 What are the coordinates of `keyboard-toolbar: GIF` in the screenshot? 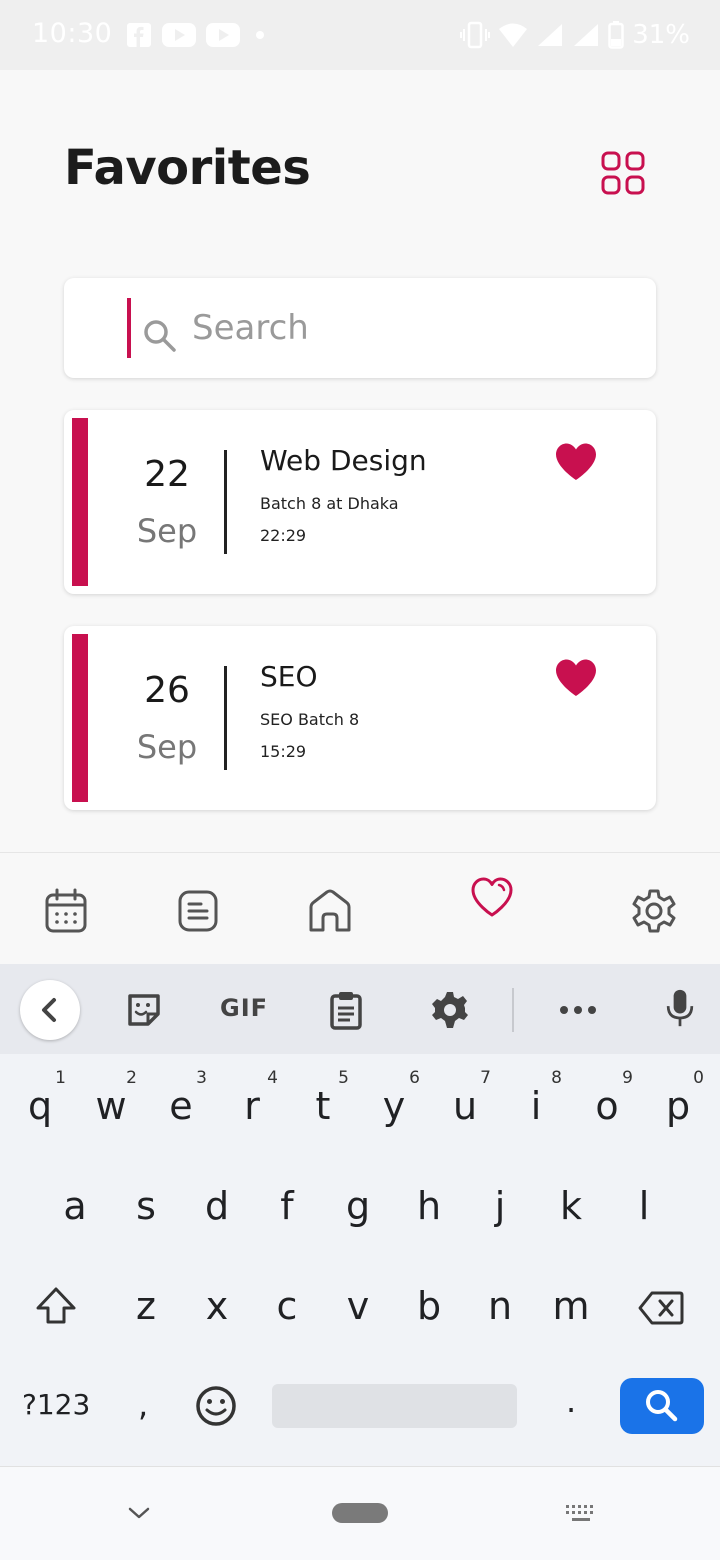 It's located at (360, 1009).